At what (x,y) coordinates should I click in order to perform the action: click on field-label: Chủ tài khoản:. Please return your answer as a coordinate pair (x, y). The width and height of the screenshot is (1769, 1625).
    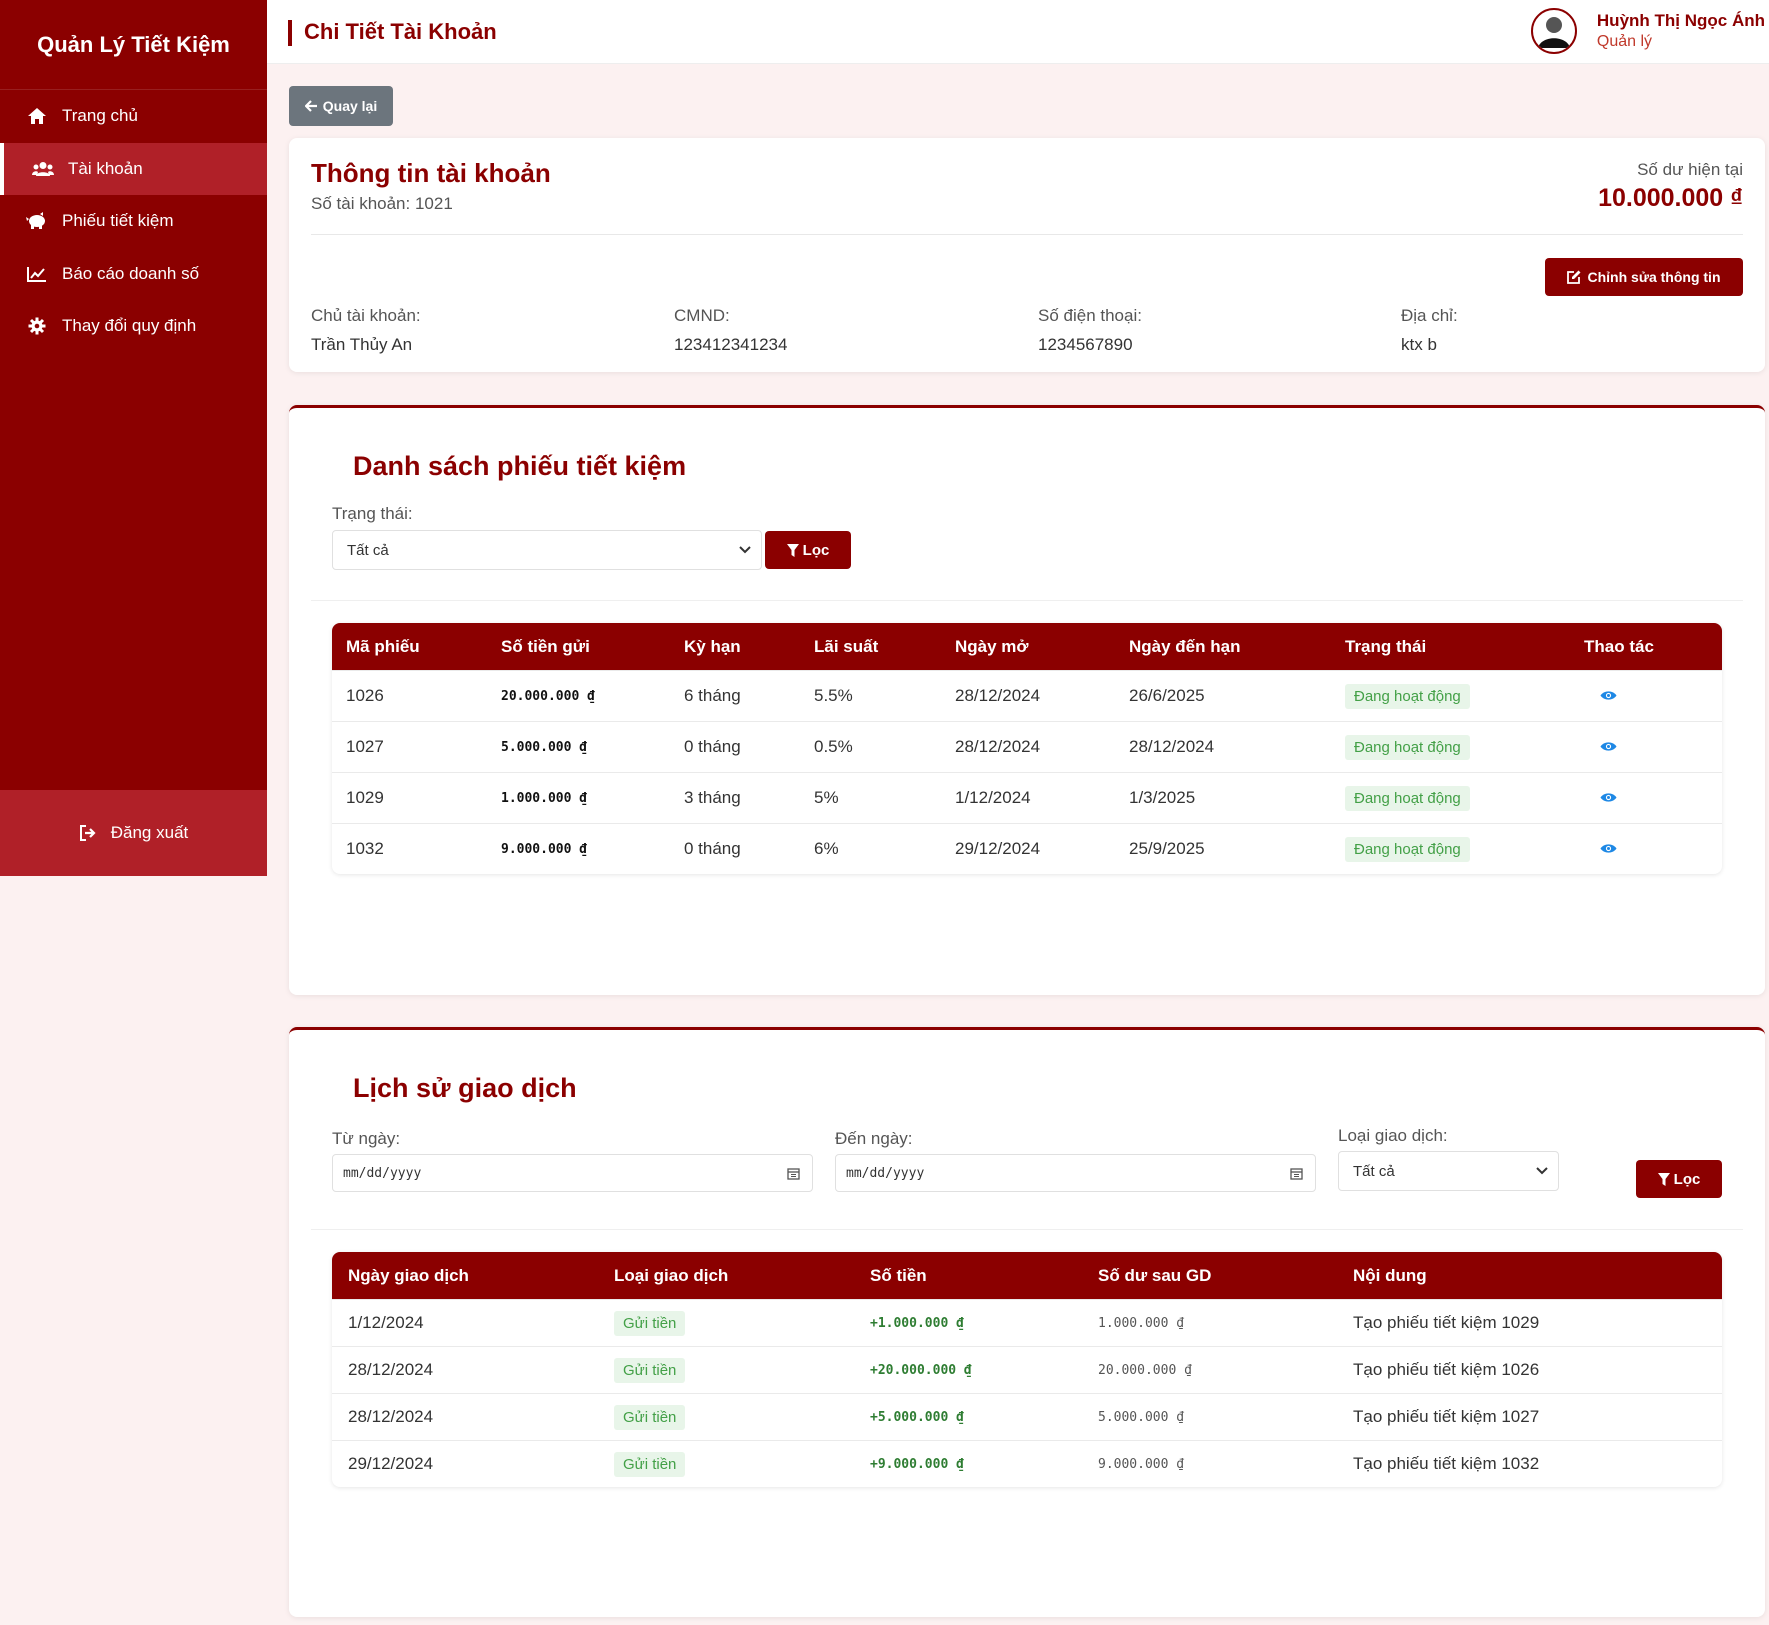
    Looking at the image, I should click on (366, 315).